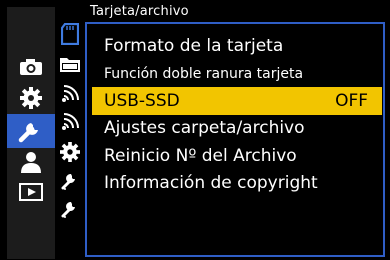 The width and height of the screenshot is (390, 260). I want to click on card-icon, so click(70, 34).